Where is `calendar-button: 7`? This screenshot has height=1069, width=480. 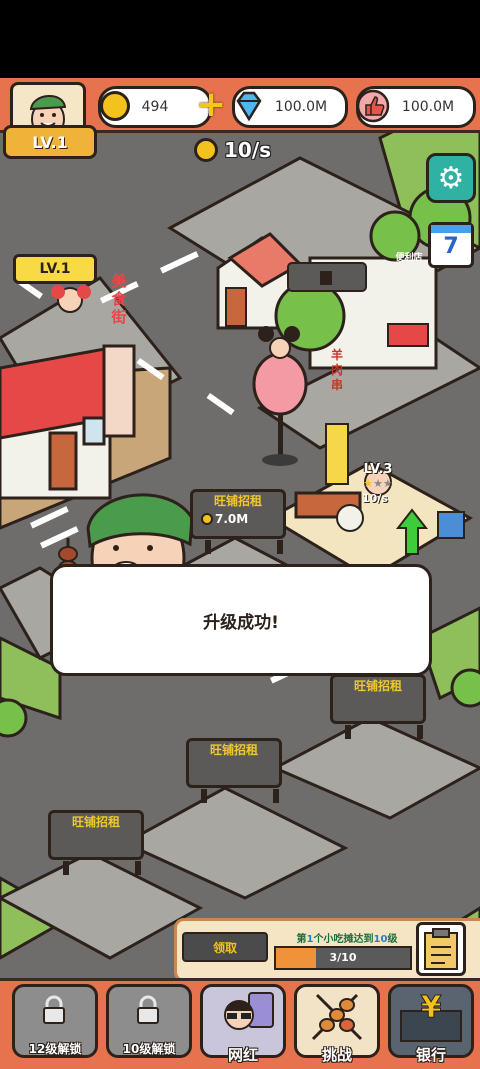 calendar-button: 7 is located at coordinates (451, 245).